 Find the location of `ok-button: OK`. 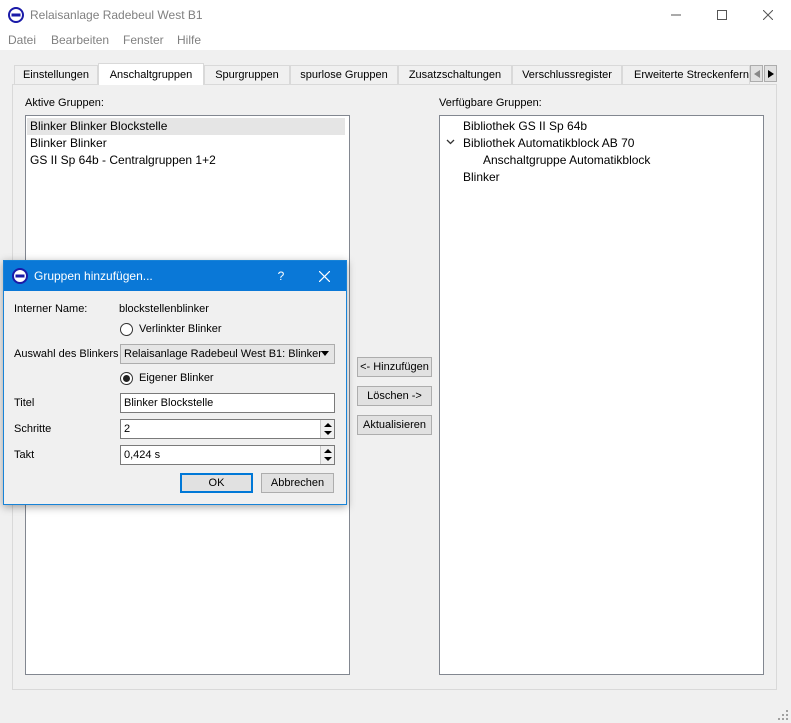

ok-button: OK is located at coordinates (216, 483).